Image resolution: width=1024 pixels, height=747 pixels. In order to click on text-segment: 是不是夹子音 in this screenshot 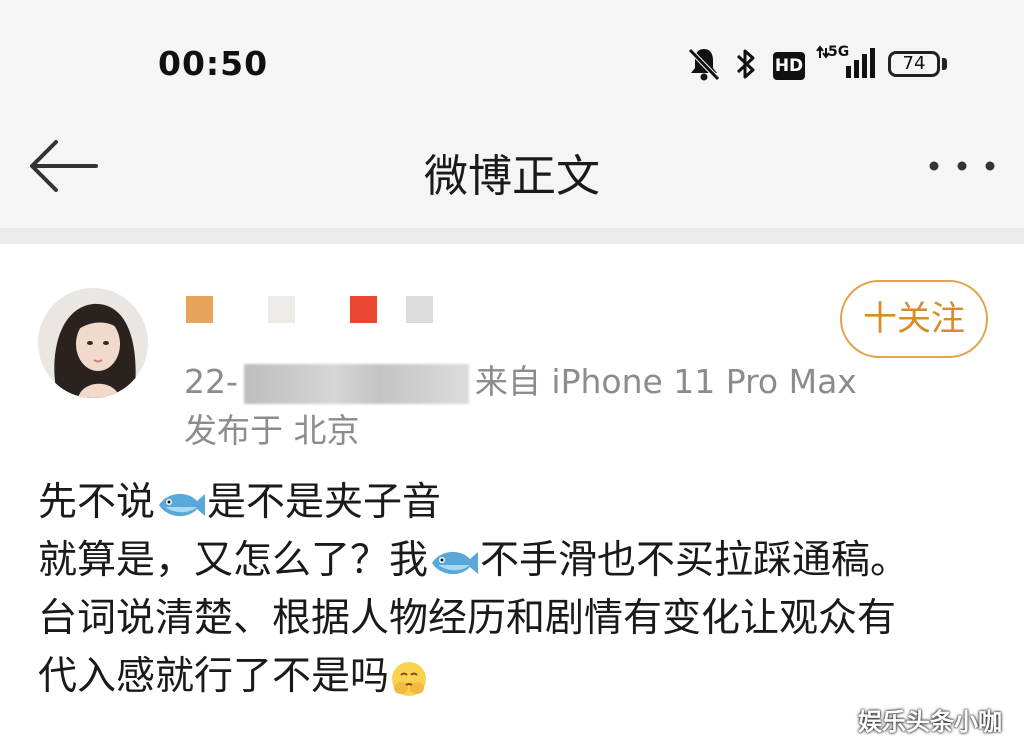, I will do `click(324, 502)`.